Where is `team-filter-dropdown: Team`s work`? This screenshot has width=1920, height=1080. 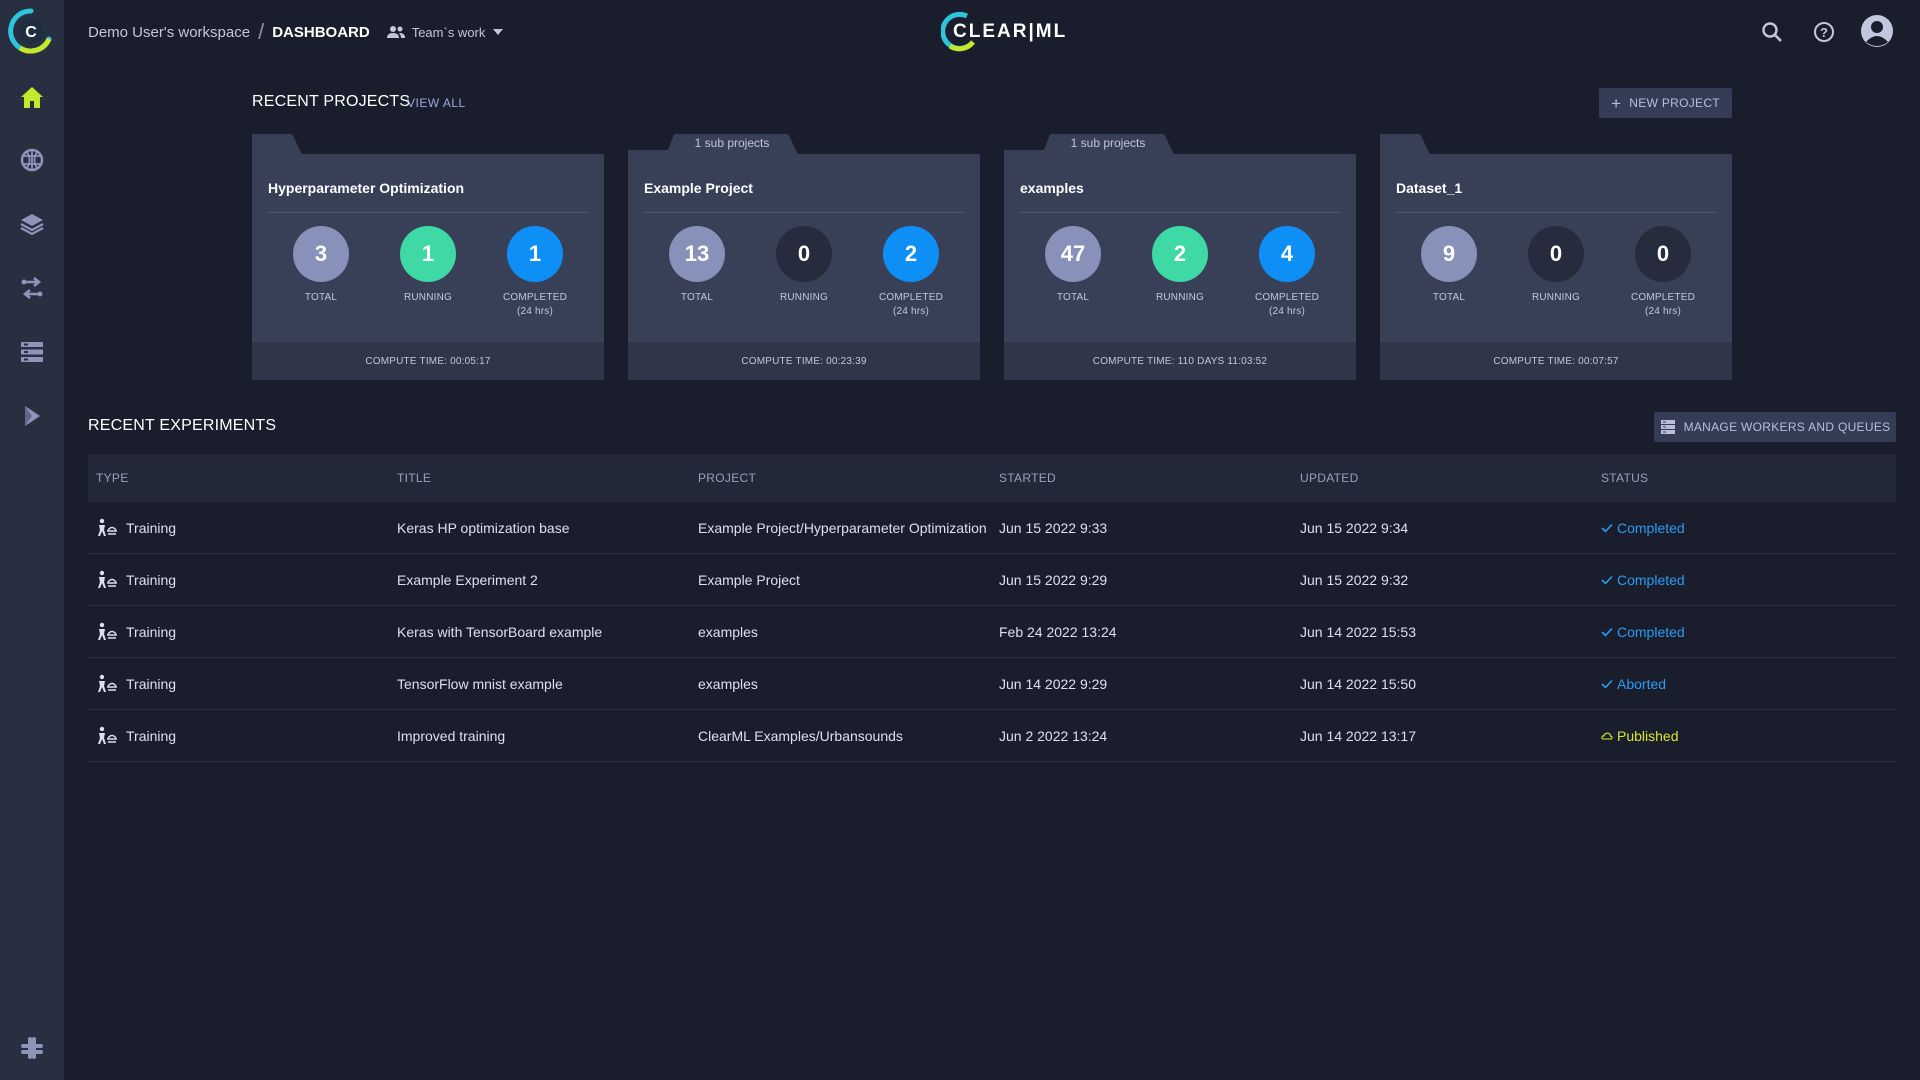
team-filter-dropdown: Team`s work is located at coordinates (445, 32).